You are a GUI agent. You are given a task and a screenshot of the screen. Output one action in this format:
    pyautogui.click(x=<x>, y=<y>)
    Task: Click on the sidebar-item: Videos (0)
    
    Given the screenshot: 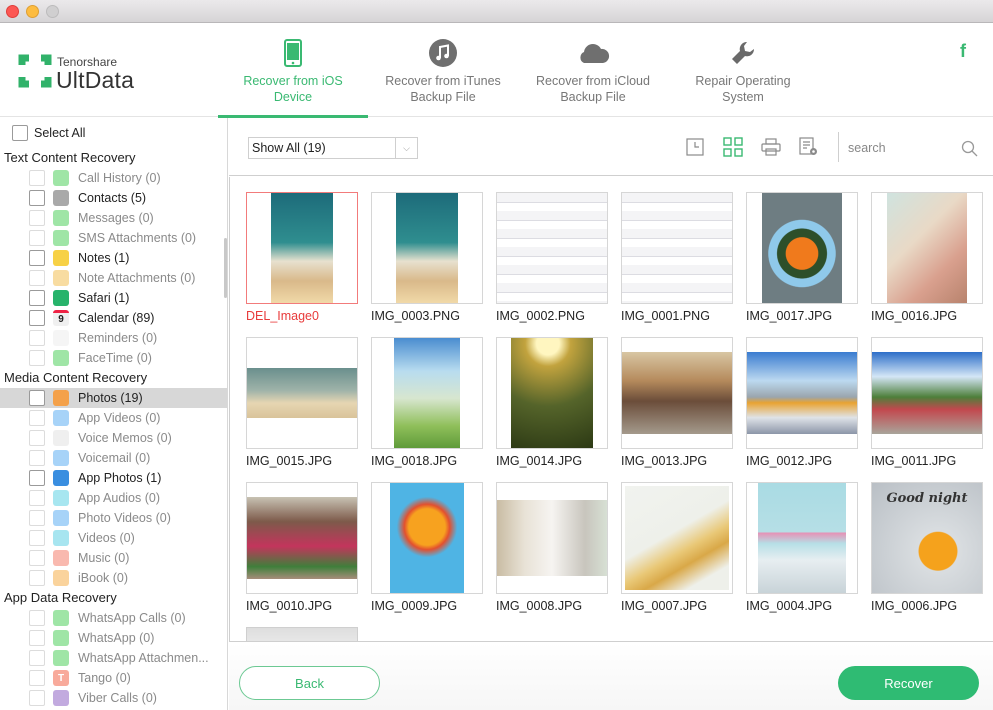 What is the action you would take?
    pyautogui.click(x=113, y=538)
    